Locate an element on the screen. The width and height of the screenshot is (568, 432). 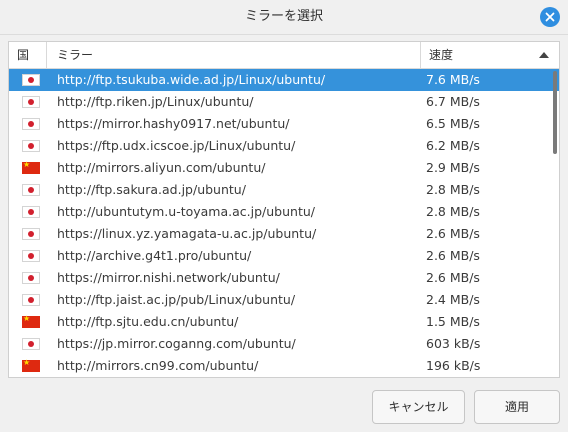
scrollbar is located at coordinates (555, 112).